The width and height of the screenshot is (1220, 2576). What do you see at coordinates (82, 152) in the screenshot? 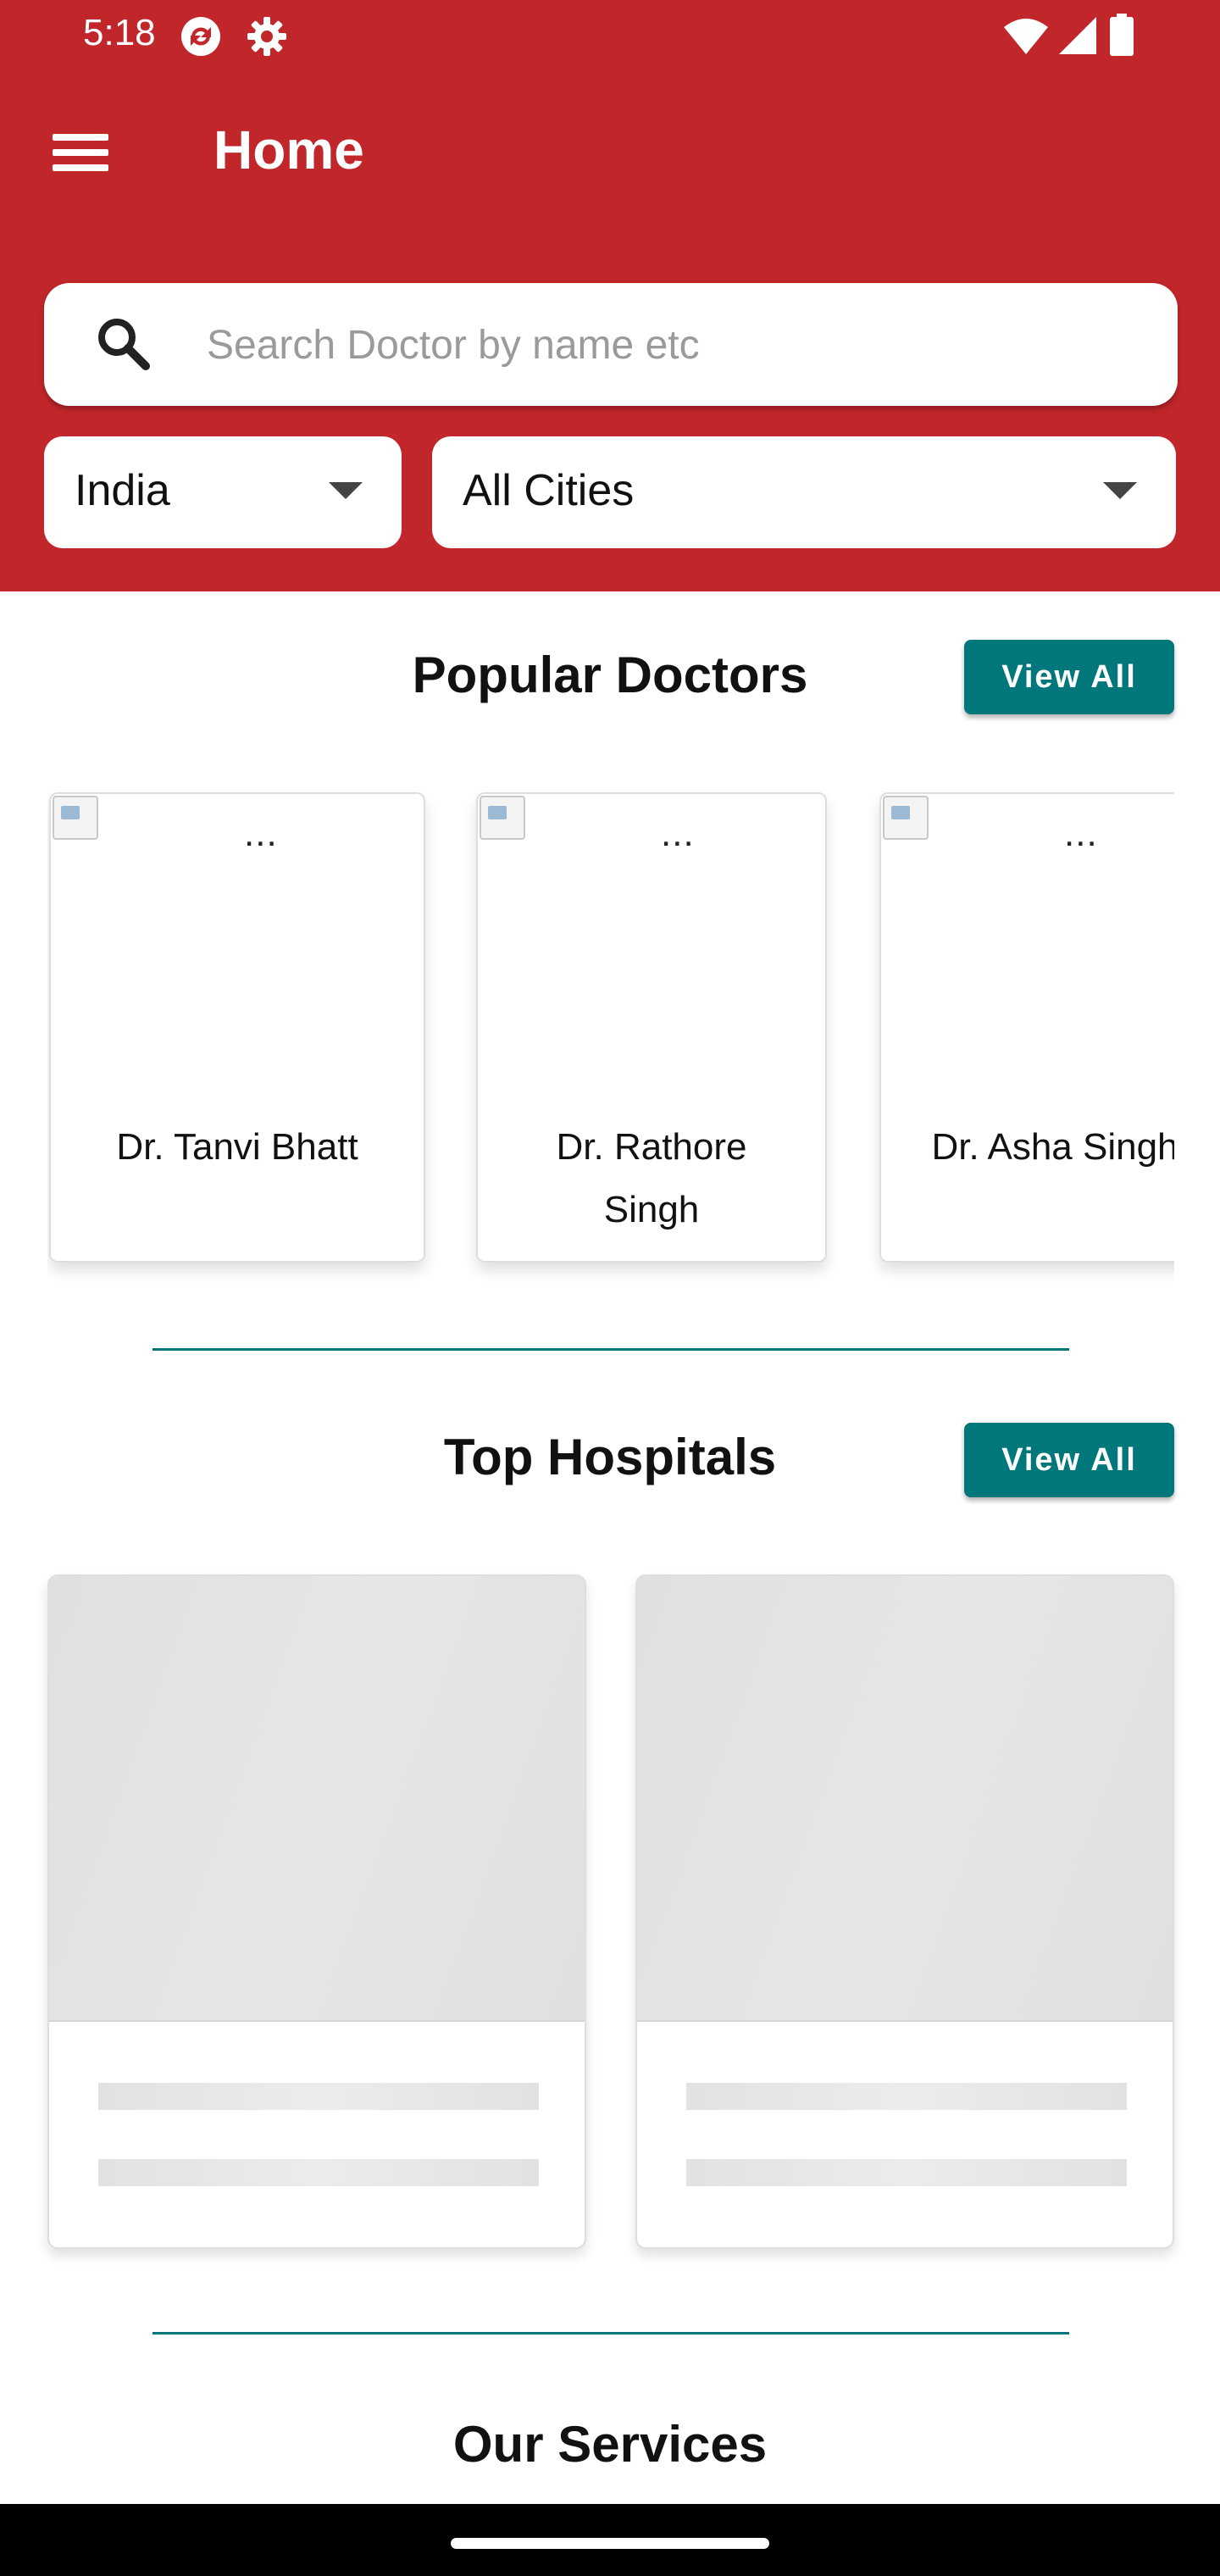
I see `hamburger-menu-icon` at bounding box center [82, 152].